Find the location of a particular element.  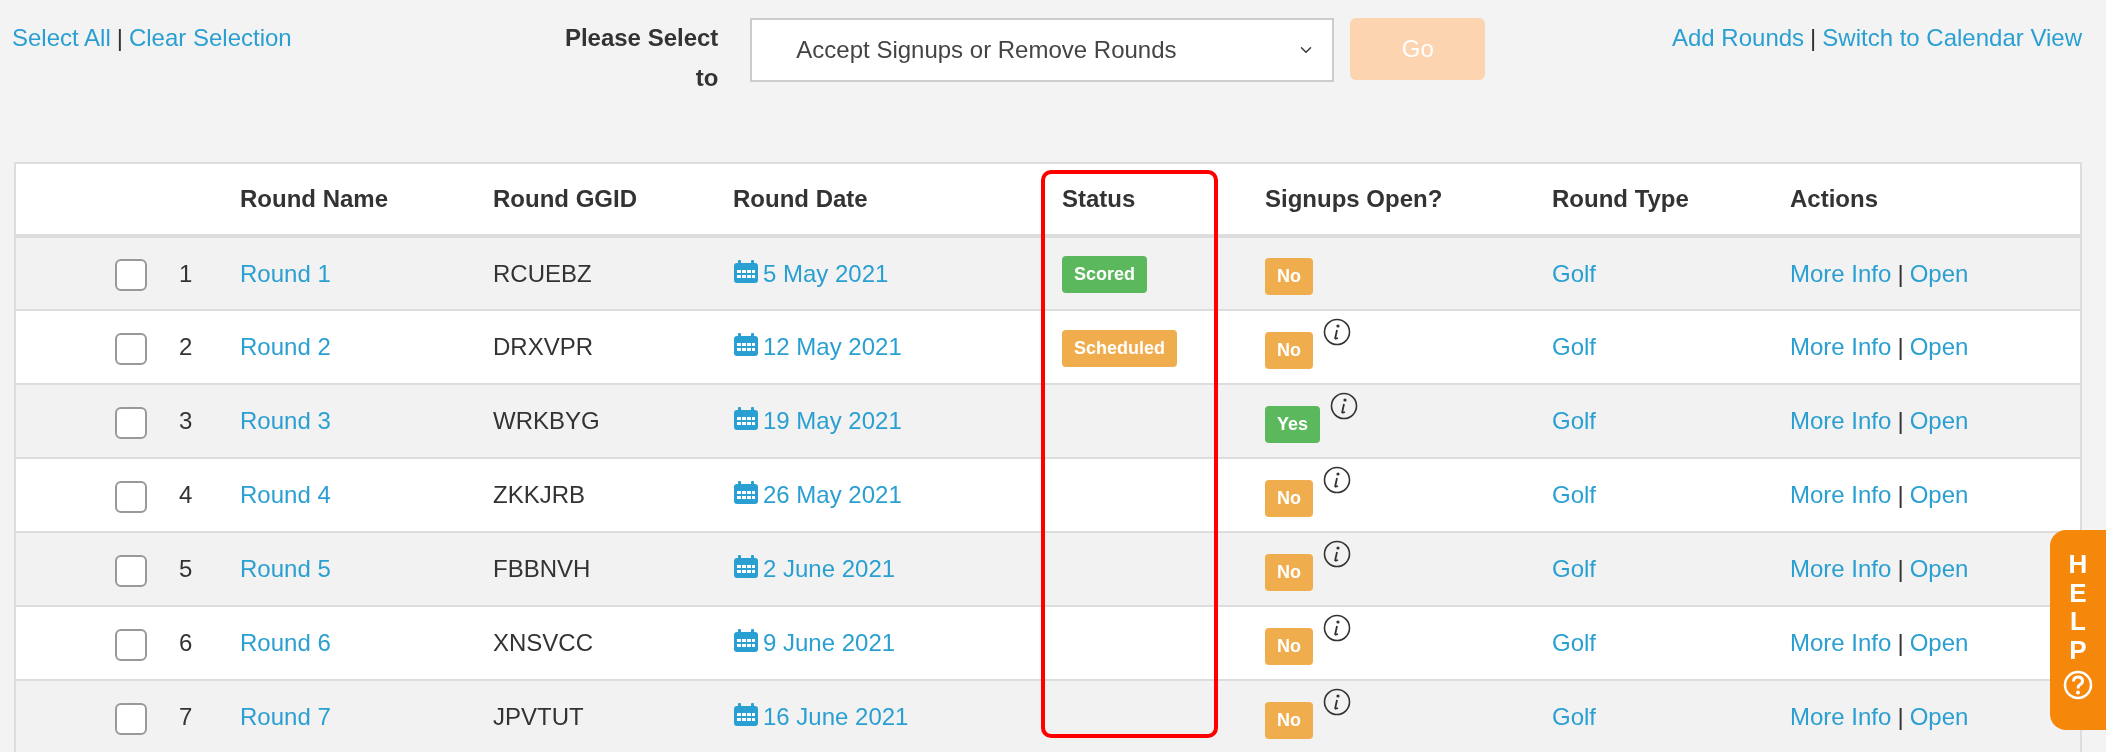

help-tab: HELP is located at coordinates (2078, 630).